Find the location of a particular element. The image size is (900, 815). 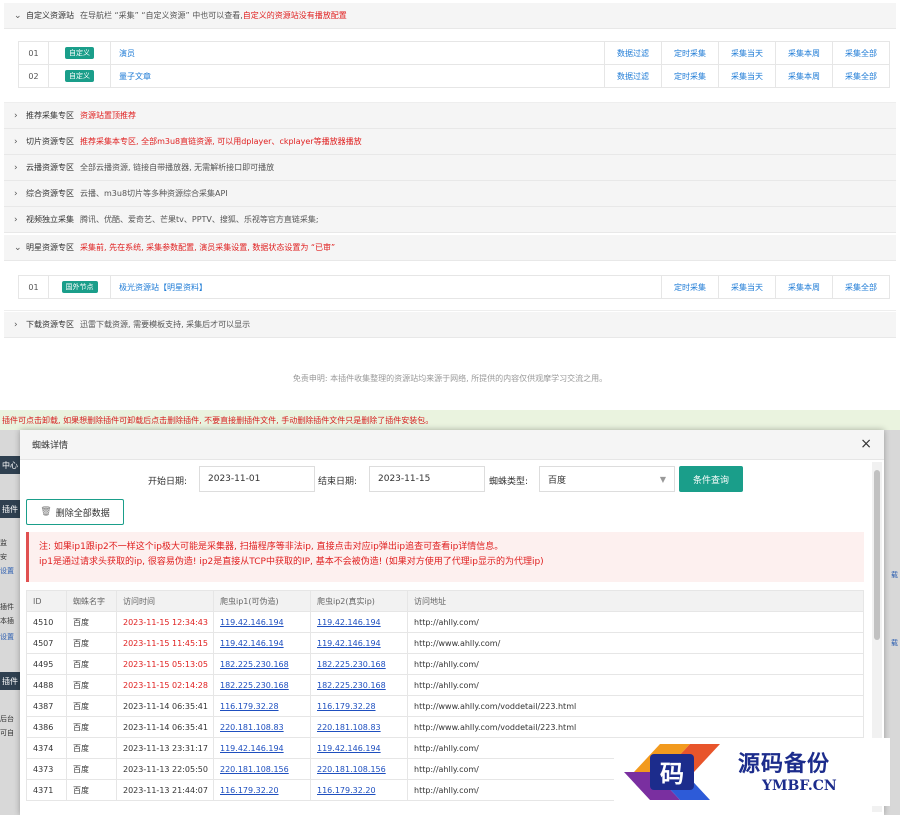

chevron-down-icon: ⌄ is located at coordinates (18, 247).